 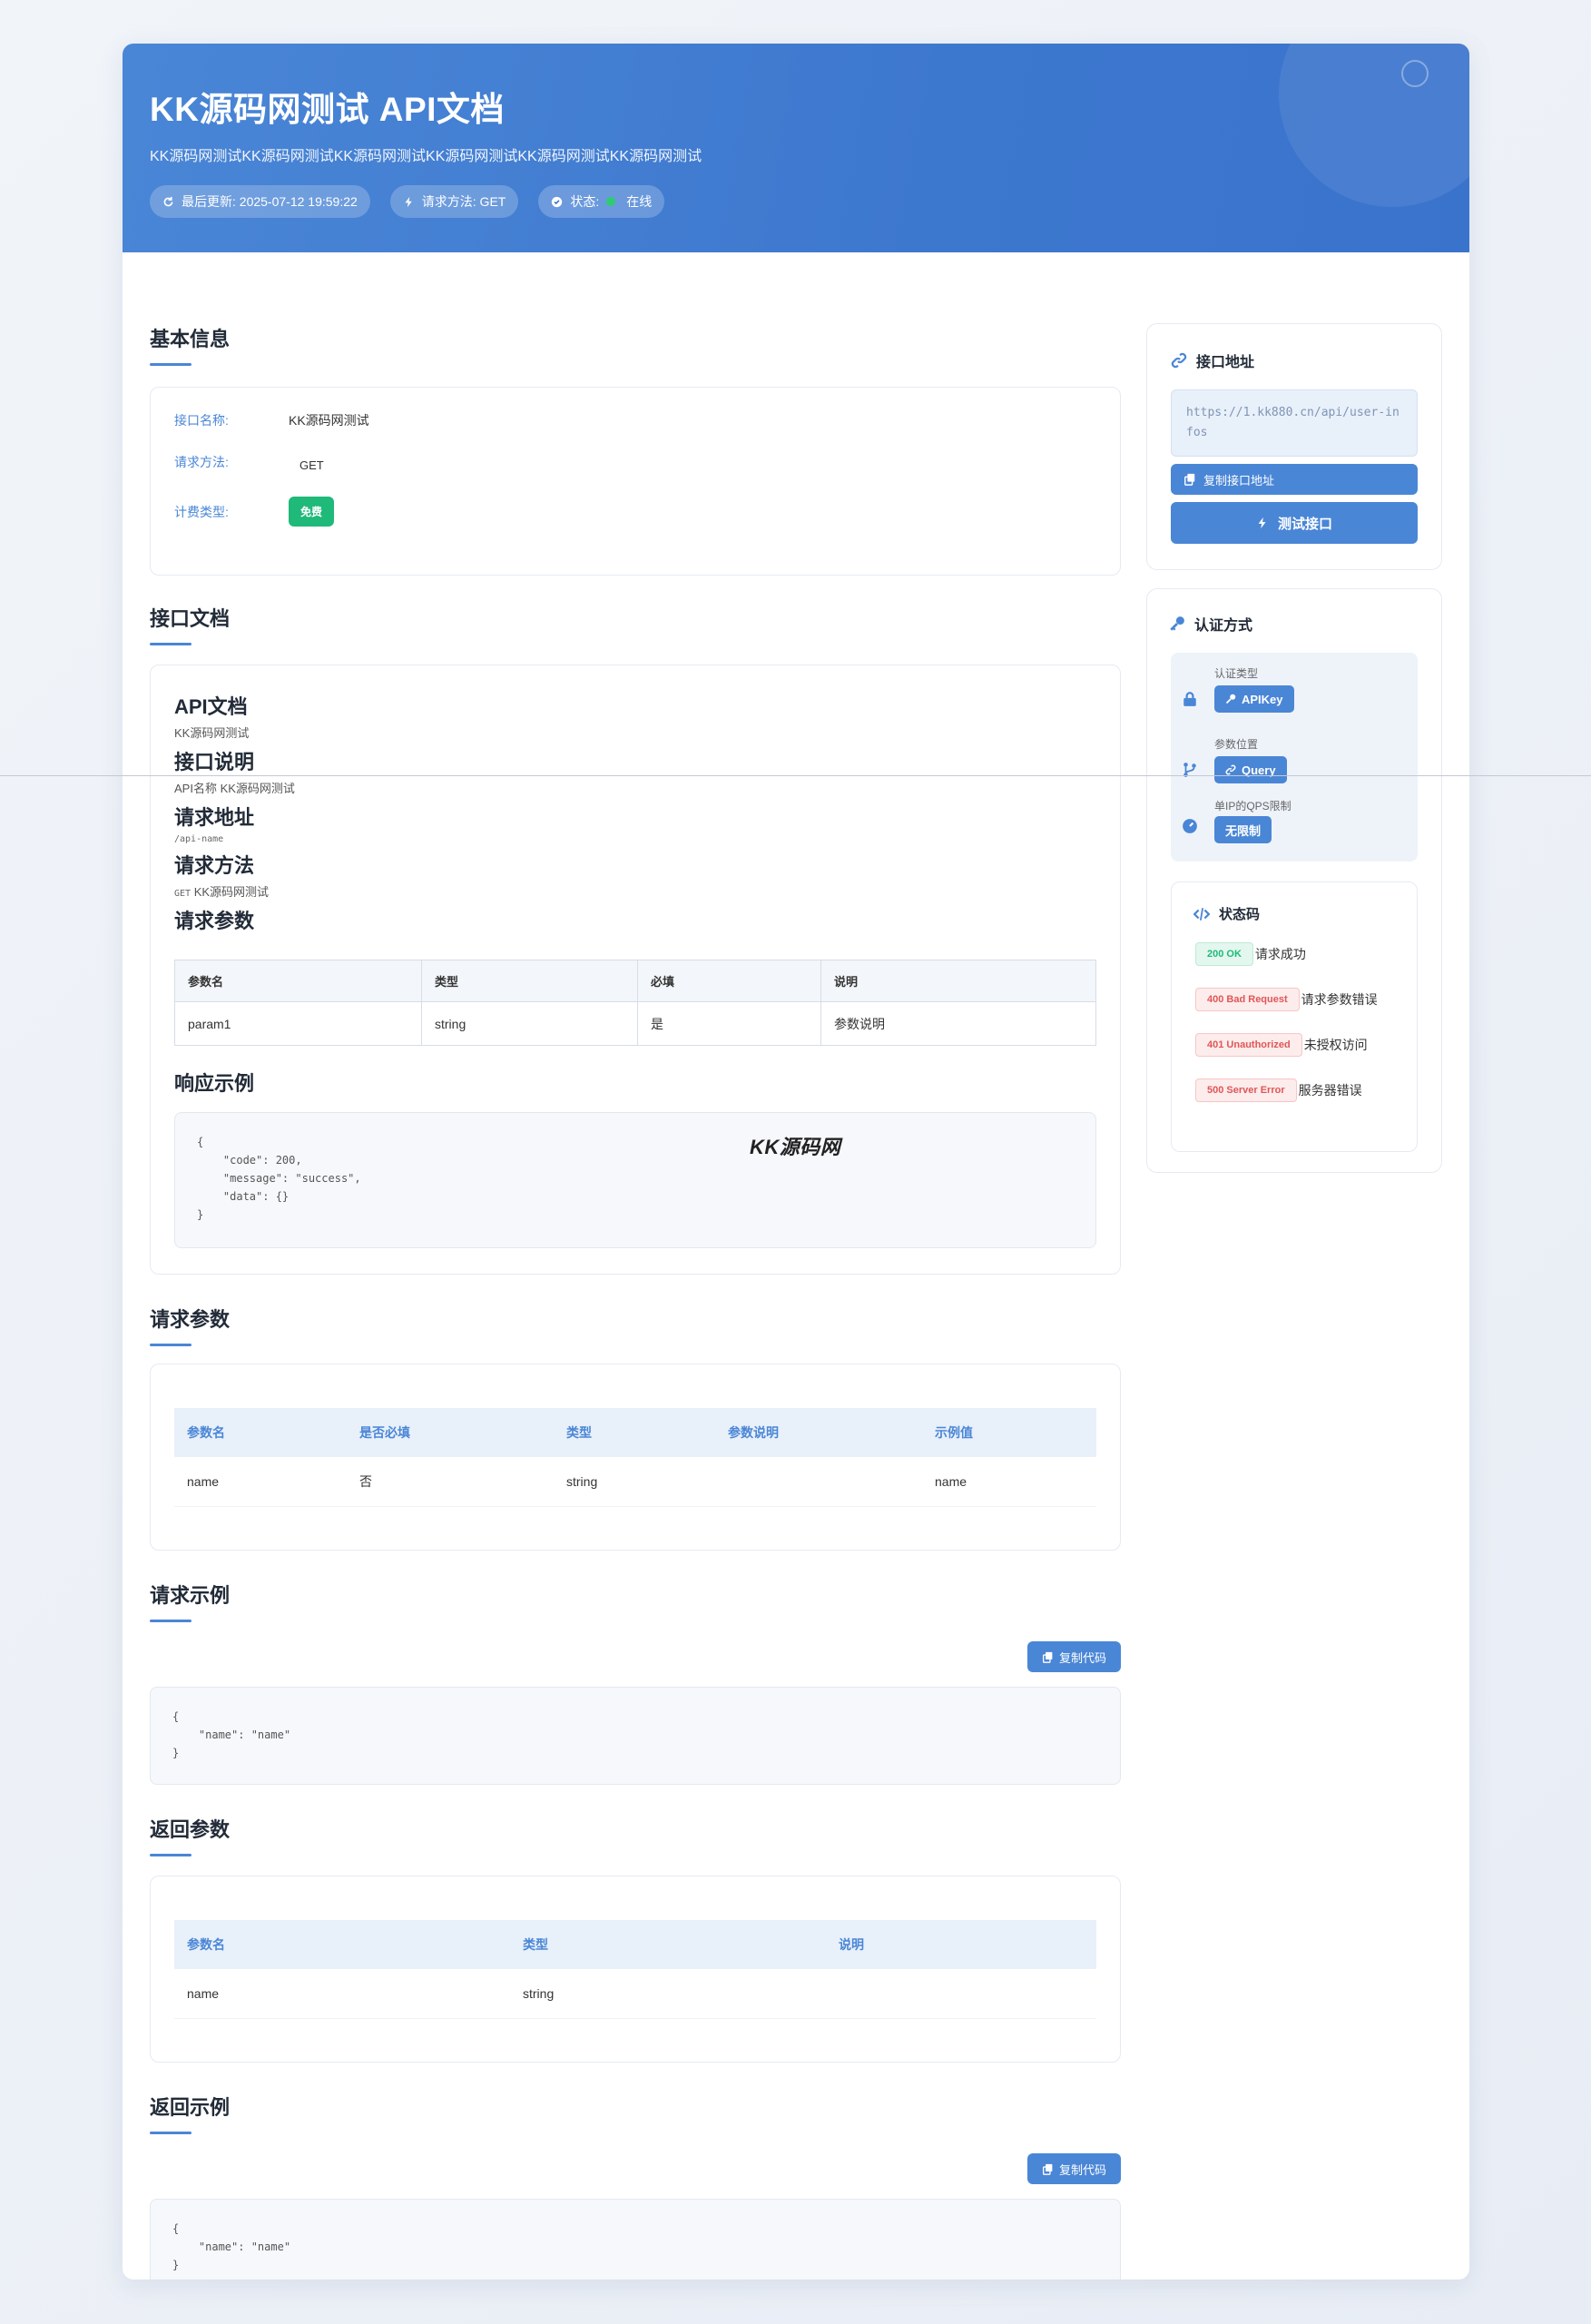 I want to click on copy-url-button: 复制接口地址, so click(x=1295, y=479).